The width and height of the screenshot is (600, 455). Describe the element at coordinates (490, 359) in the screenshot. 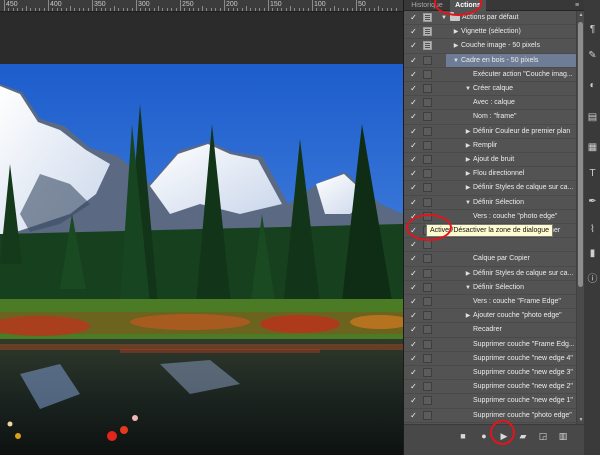

I see `action-row: ✓ Supprimer couche "new edge 4"` at that location.